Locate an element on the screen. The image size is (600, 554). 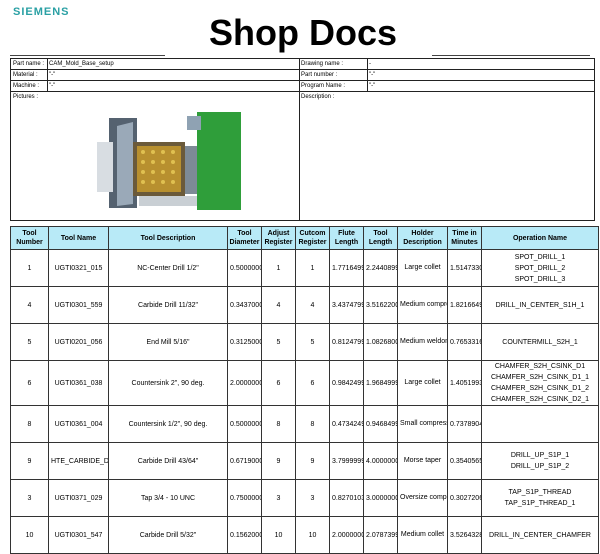
operation-name: CHAMFER_S2H_CSINK_D2_1 is located at coordinates (540, 399).